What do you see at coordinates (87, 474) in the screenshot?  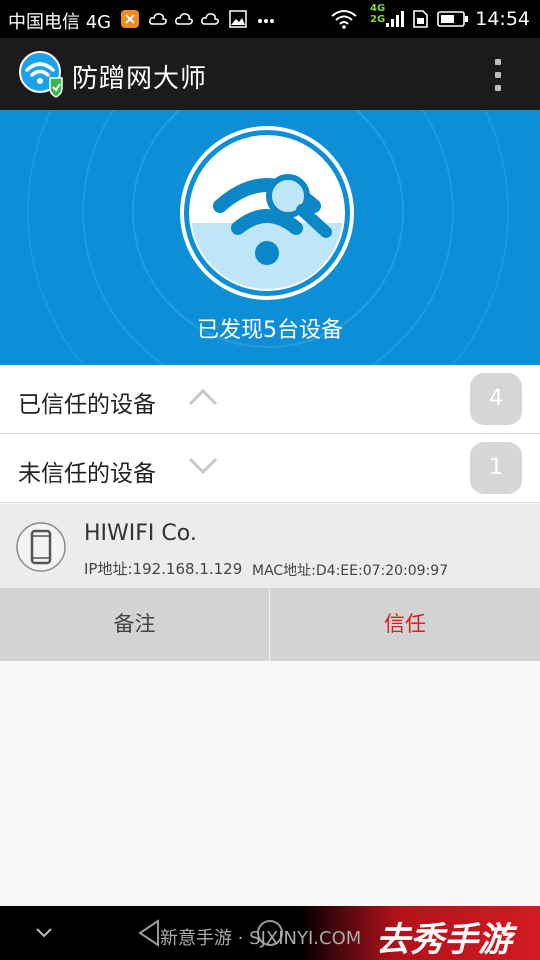 I see `untrusted-group-label: 未信任的设备` at bounding box center [87, 474].